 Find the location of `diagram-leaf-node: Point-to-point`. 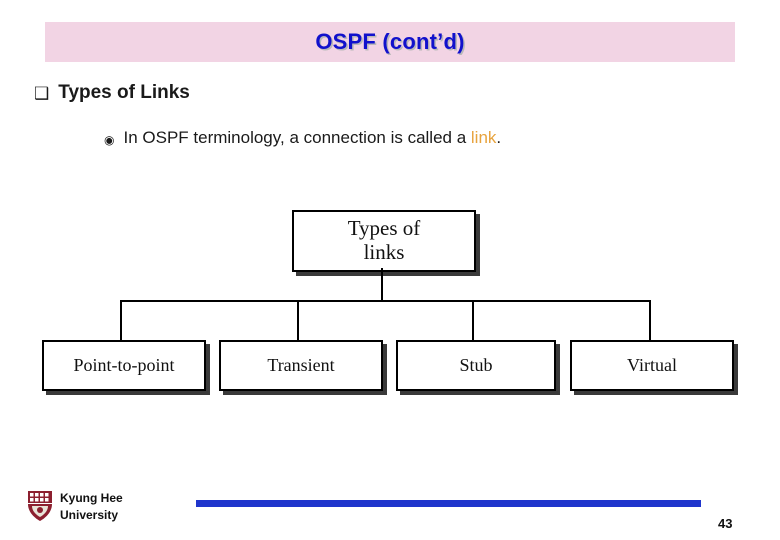

diagram-leaf-node: Point-to-point is located at coordinates (124, 365).